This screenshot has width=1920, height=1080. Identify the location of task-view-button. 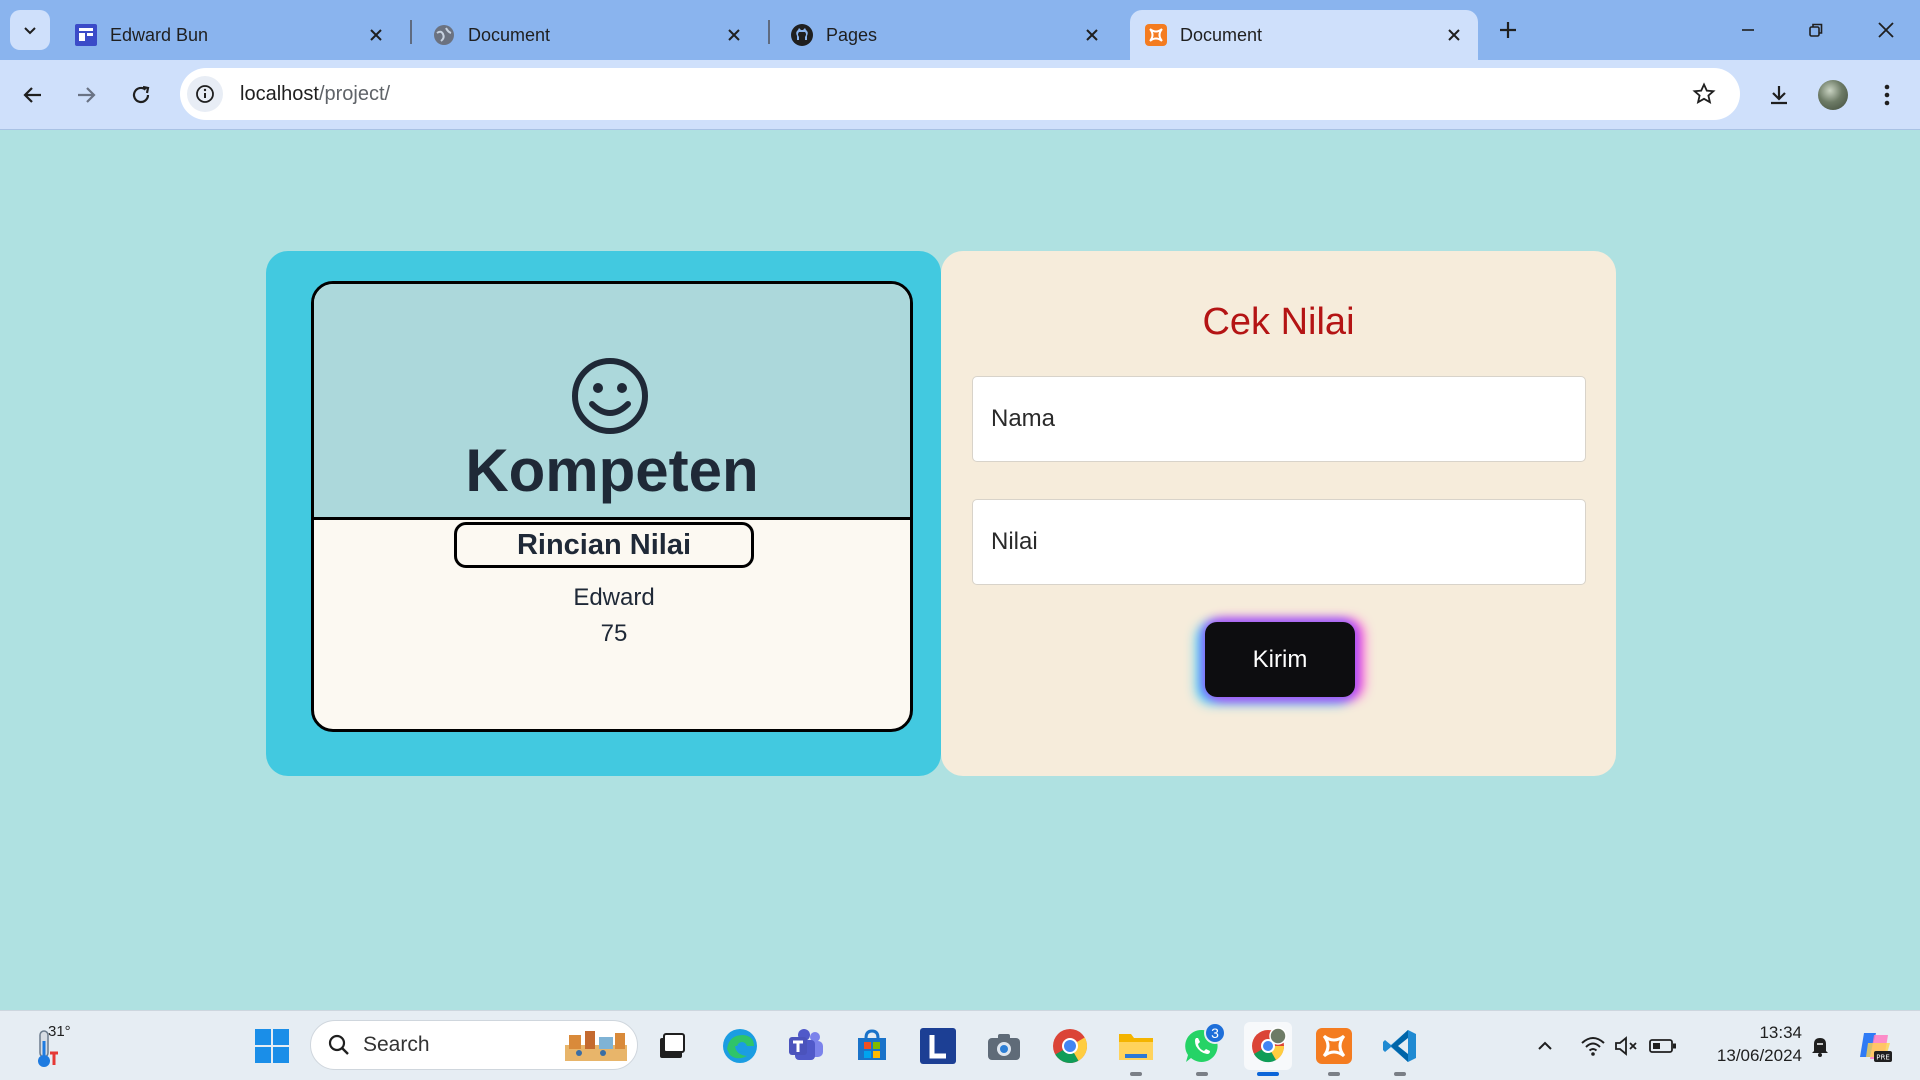
(672, 1046).